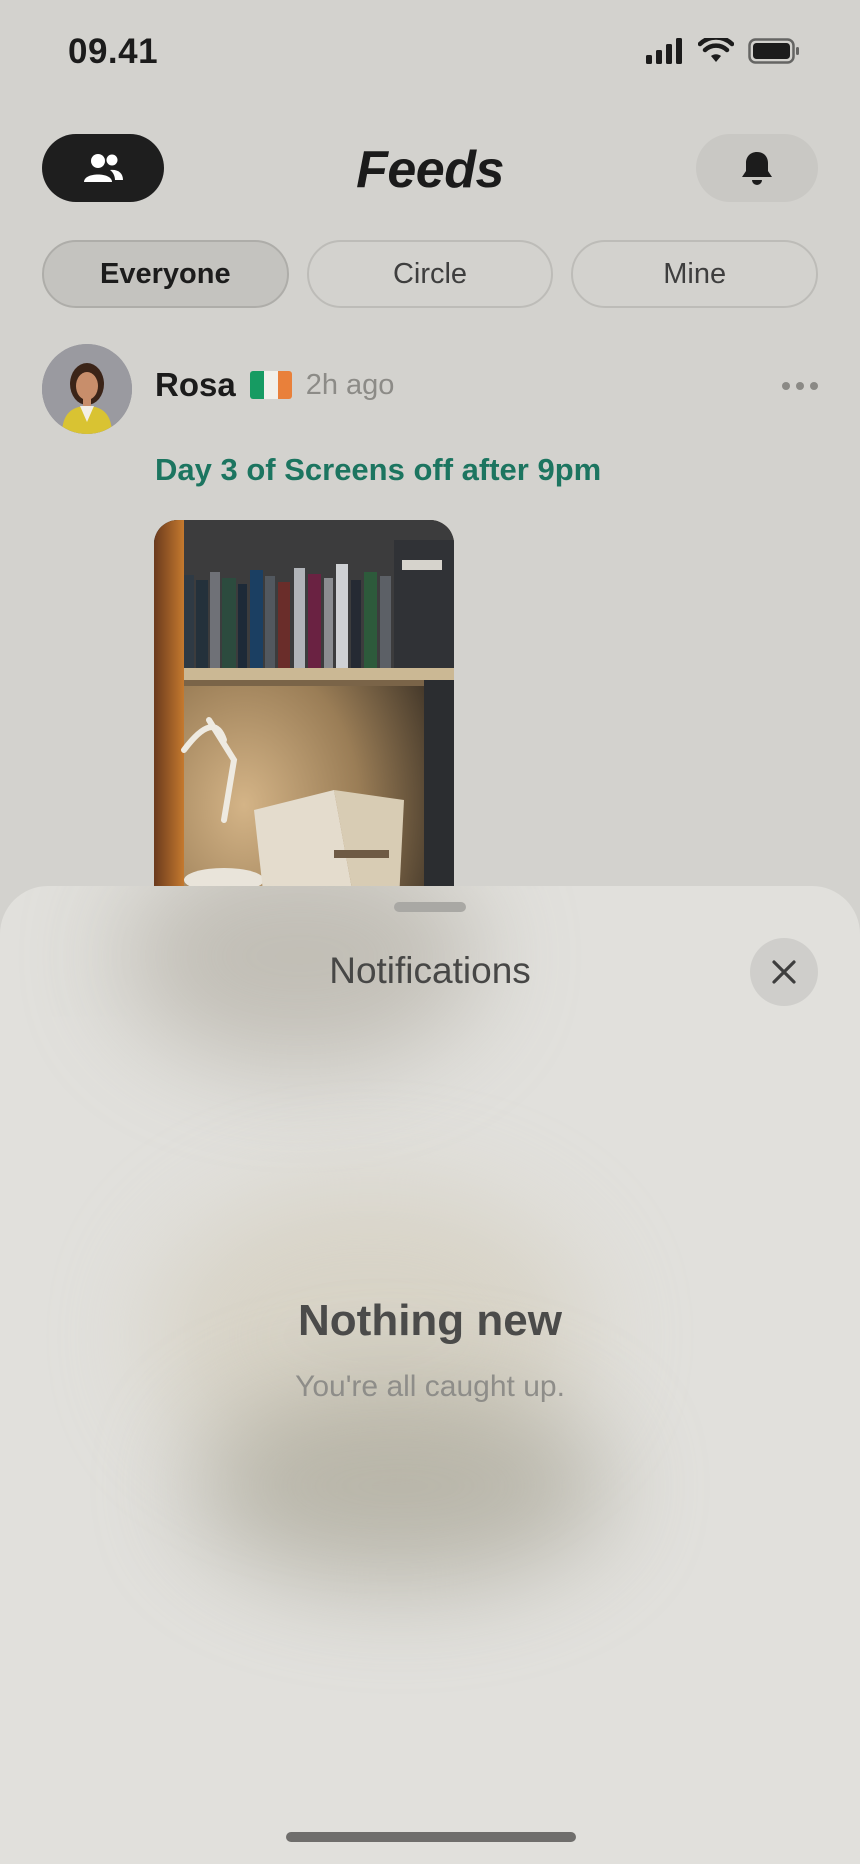 Image resolution: width=860 pixels, height=1864 pixels. I want to click on sheet-grabber, so click(430, 907).